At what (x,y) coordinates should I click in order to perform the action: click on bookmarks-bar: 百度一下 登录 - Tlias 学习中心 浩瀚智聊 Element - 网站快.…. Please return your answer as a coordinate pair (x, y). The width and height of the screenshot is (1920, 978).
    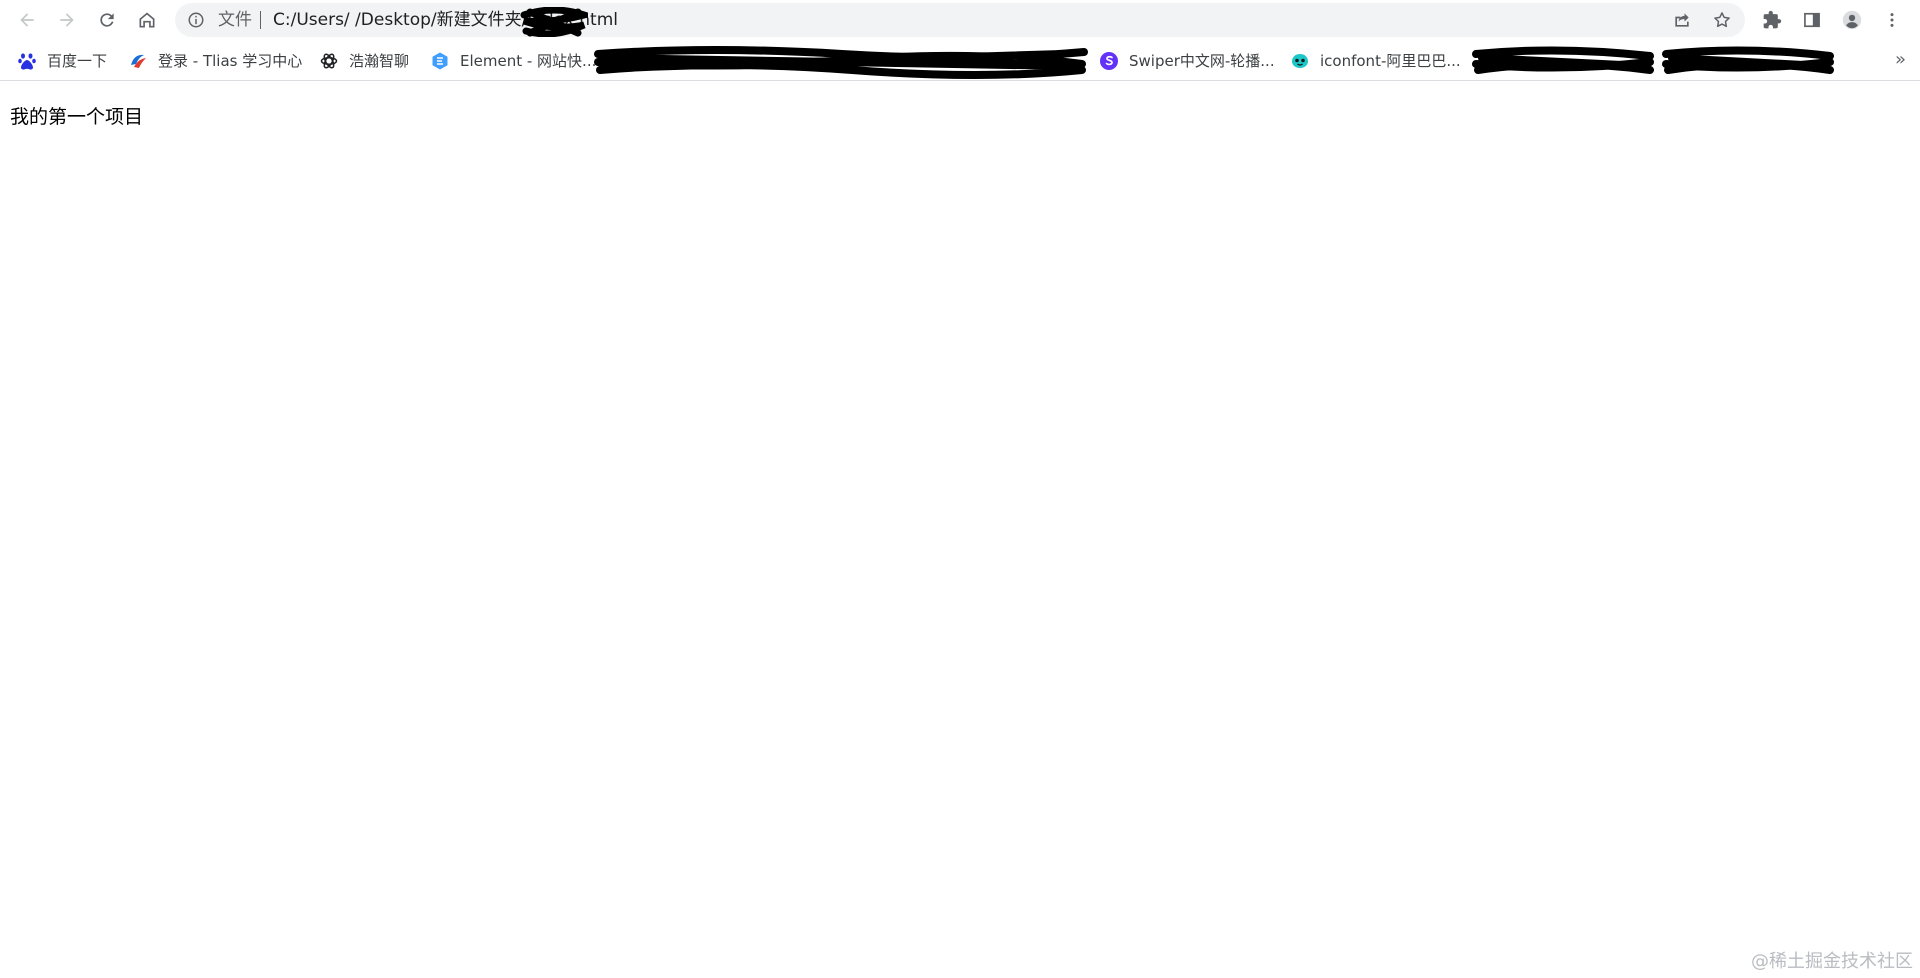
    Looking at the image, I should click on (960, 61).